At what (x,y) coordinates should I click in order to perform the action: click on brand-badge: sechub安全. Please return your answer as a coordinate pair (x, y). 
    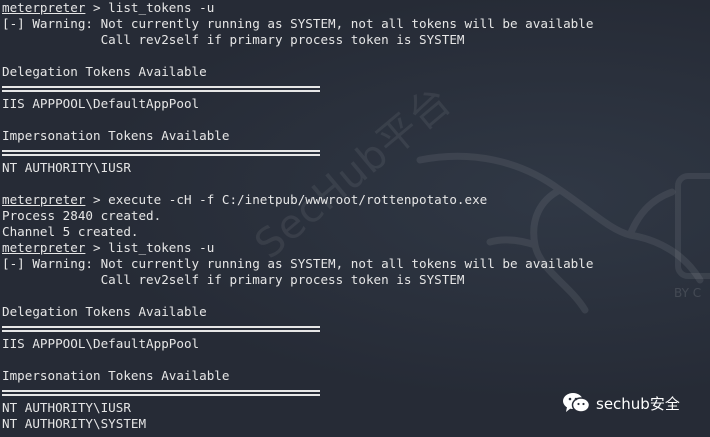
    Looking at the image, I should click on (621, 403).